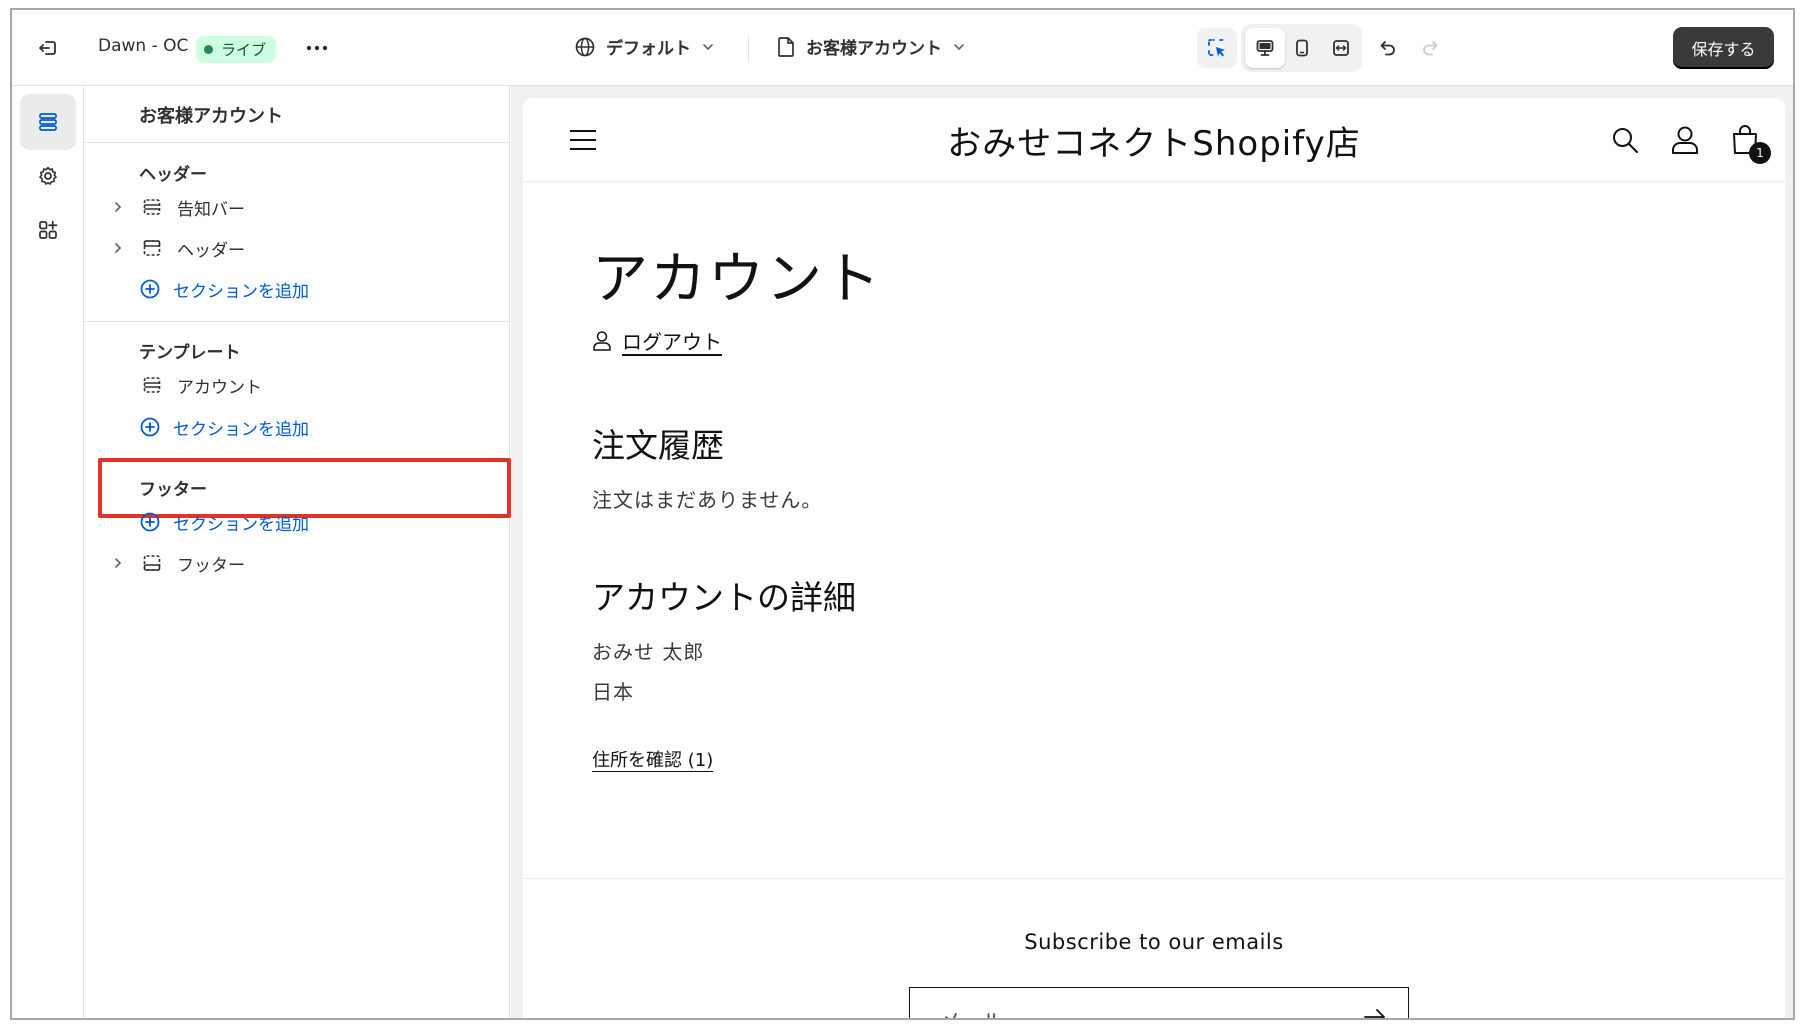 The height and width of the screenshot is (1028, 1800). Describe the element at coordinates (208, 49) in the screenshot. I see `live-dot-icon` at that location.